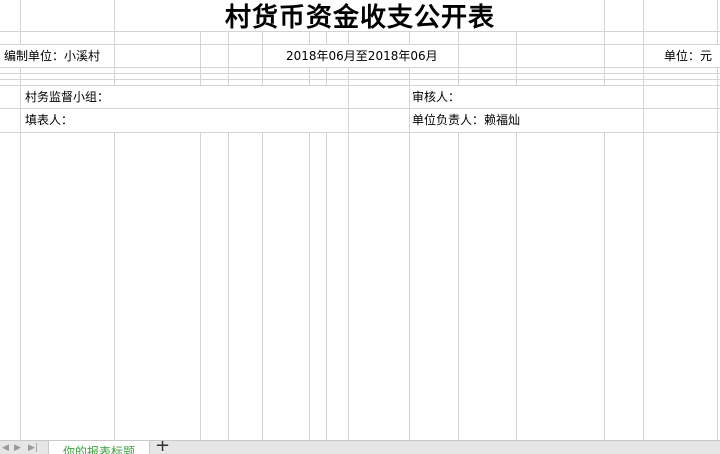 This screenshot has width=720, height=454. I want to click on compiler-cell: 编制单位：小溪村, so click(52, 56).